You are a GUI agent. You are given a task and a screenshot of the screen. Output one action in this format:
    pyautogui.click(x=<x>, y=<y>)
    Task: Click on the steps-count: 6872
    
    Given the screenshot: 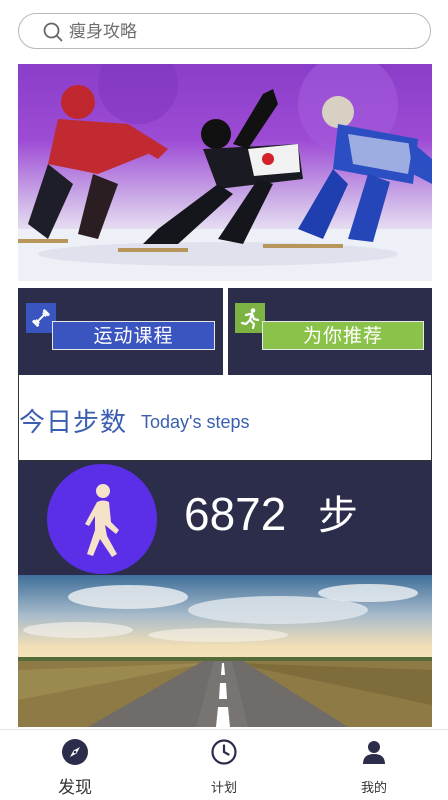 What is the action you would take?
    pyautogui.click(x=235, y=514)
    